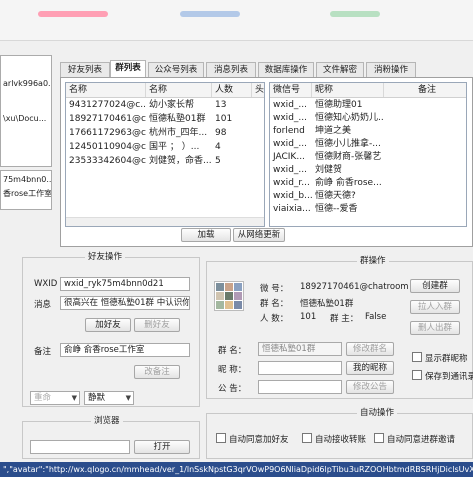 Image resolution: width=473 pixels, height=477 pixels. I want to click on tab-unfollow: 消粉操作, so click(391, 69).